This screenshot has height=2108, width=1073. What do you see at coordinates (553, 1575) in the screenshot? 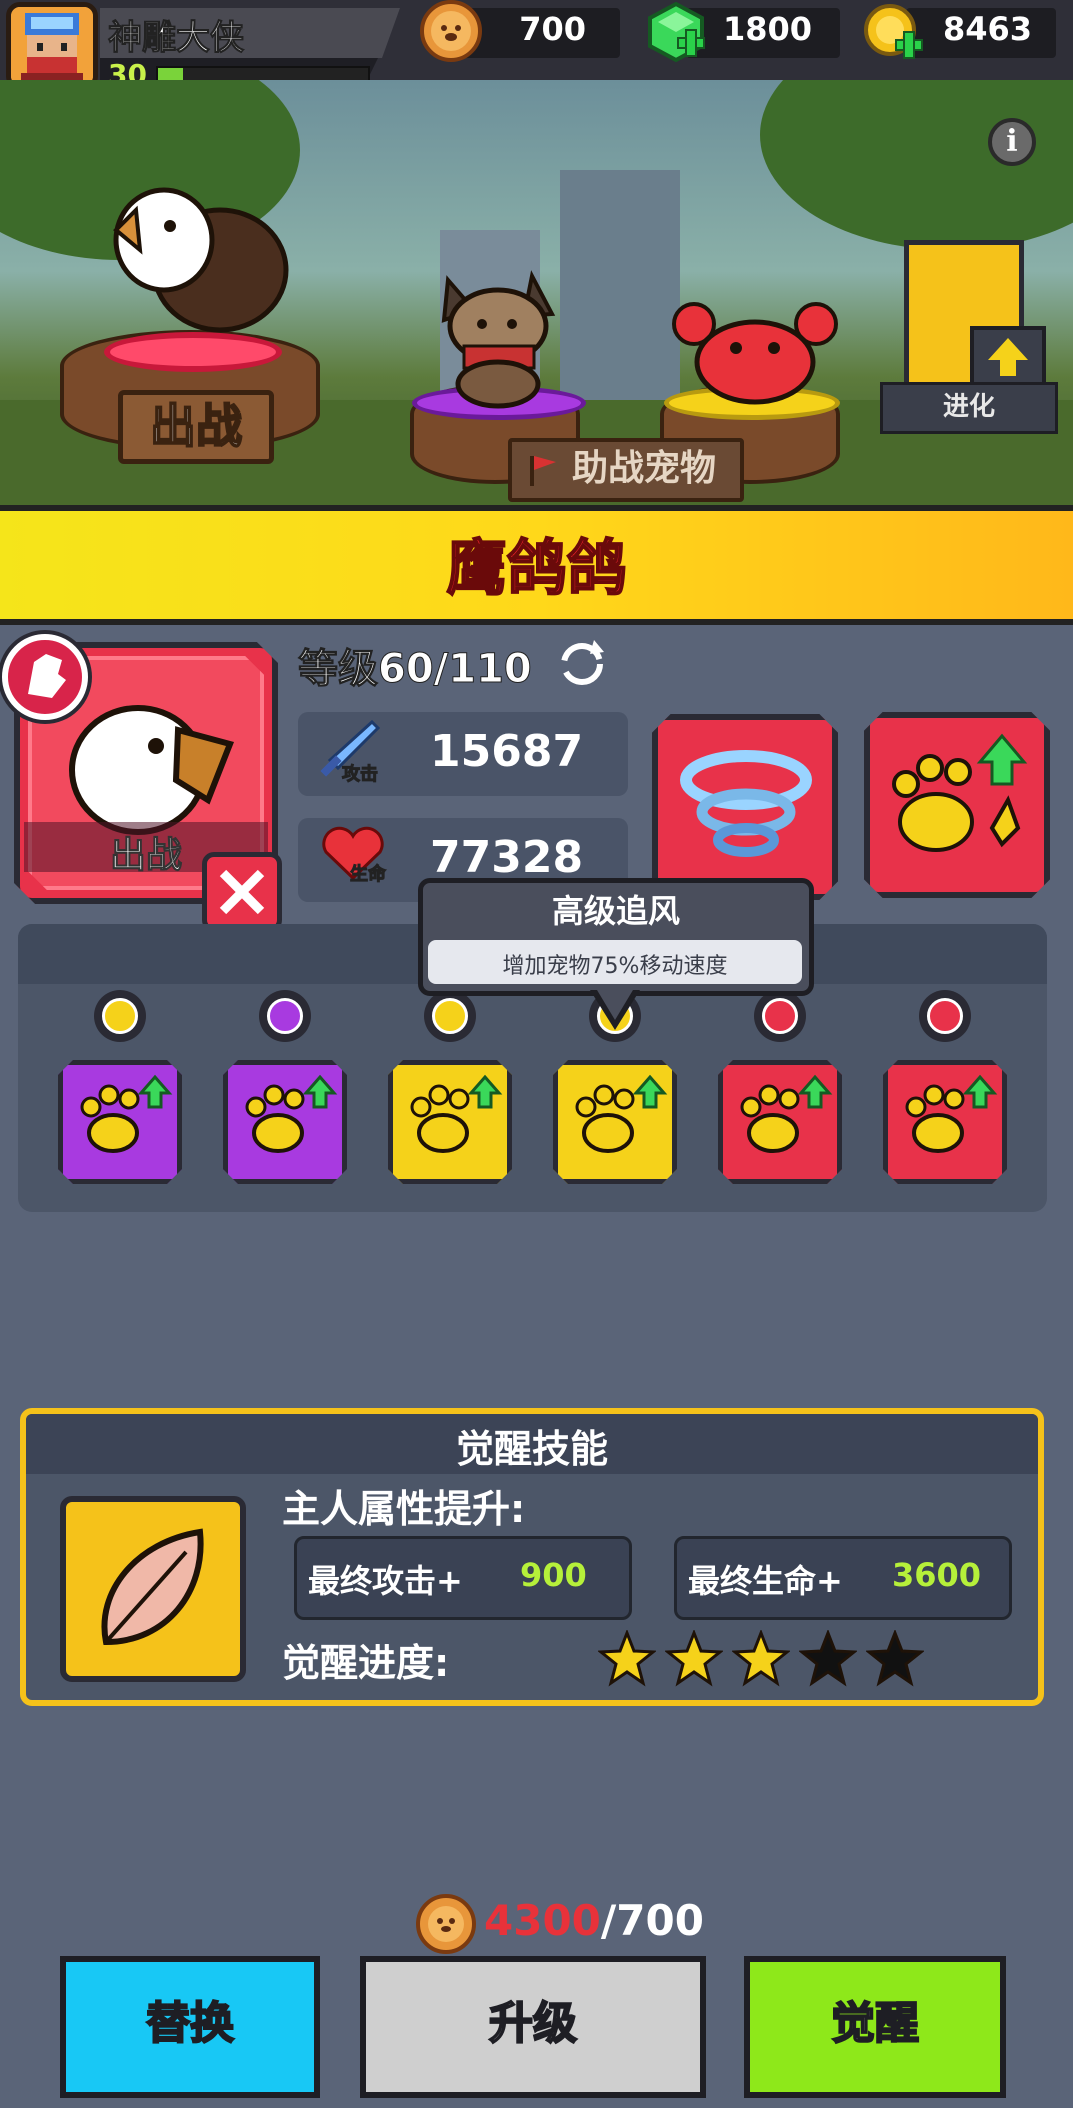
I see `attack-bonus-value: 900` at bounding box center [553, 1575].